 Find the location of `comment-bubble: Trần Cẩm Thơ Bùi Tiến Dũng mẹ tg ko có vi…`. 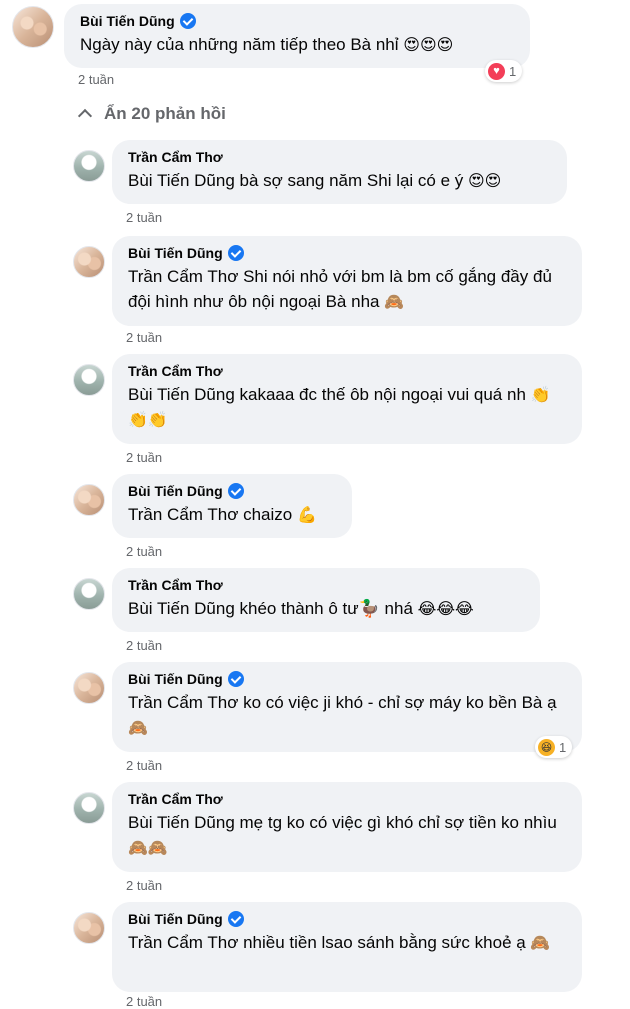

comment-bubble: Trần Cẩm Thơ Bùi Tiến Dũng mẹ tg ko có vi… is located at coordinates (347, 827).